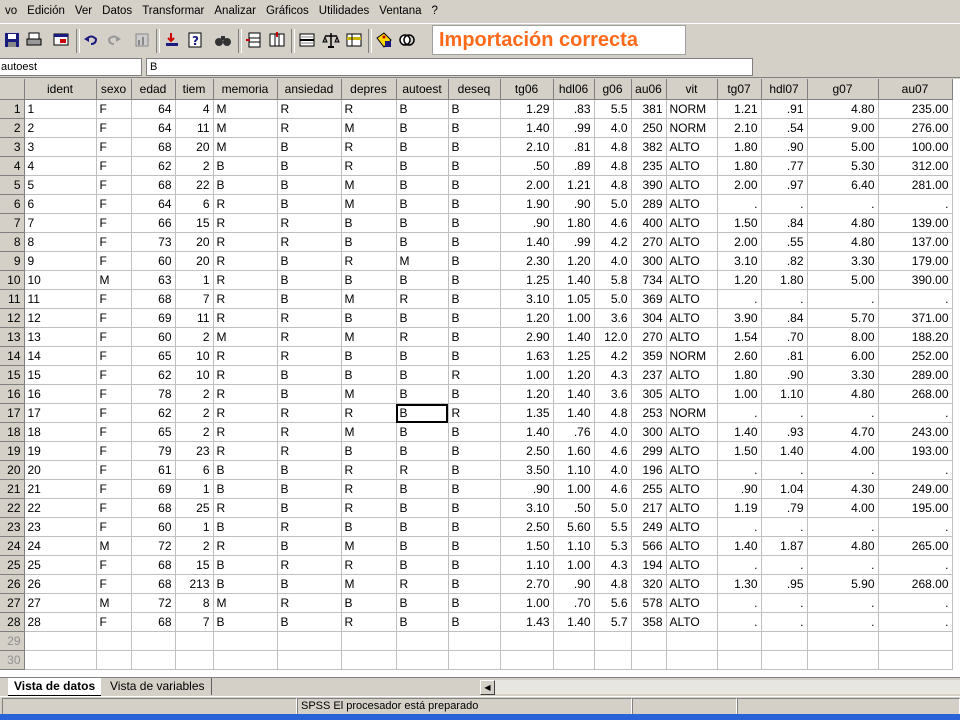  Describe the element at coordinates (114, 641) in the screenshot. I see `cell-sexo` at that location.